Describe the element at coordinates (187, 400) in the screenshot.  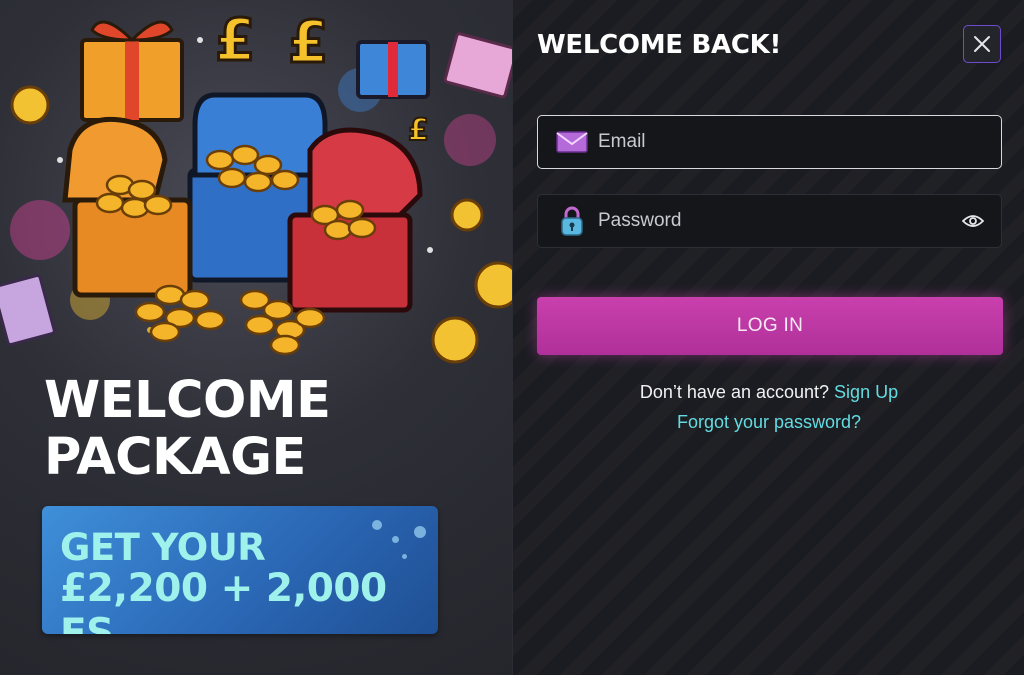
I see `promo-title-line1: WELCOME` at that location.